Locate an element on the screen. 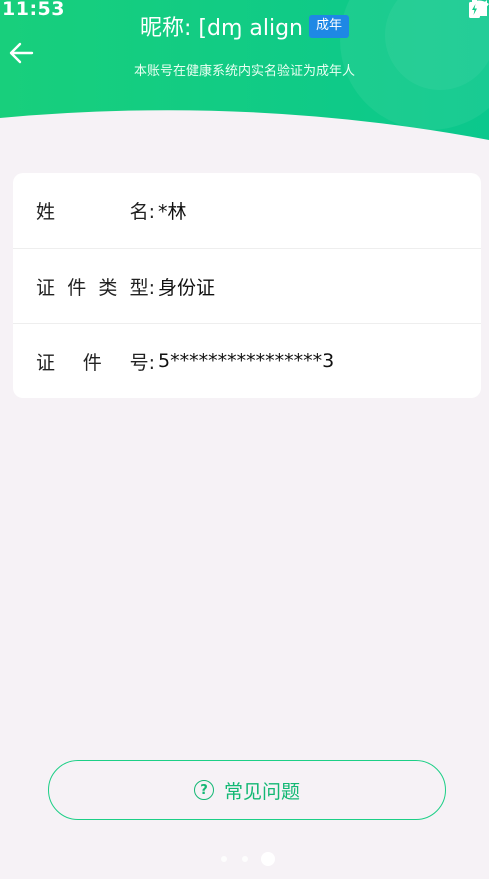  pager-dot-active is located at coordinates (268, 859).